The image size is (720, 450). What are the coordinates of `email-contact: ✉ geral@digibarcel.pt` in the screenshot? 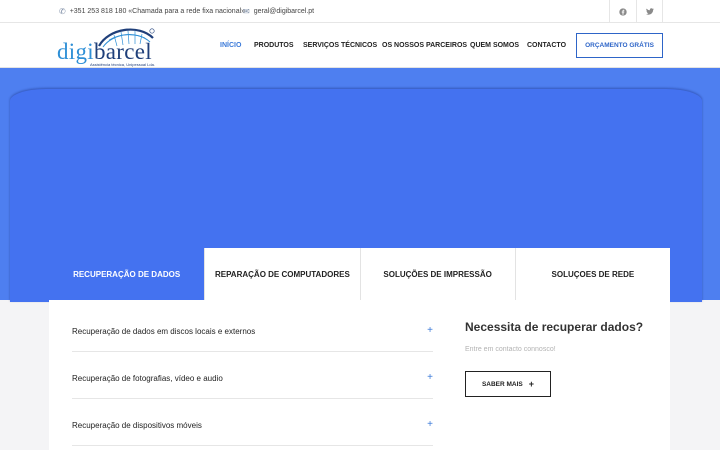 It's located at (278, 11).